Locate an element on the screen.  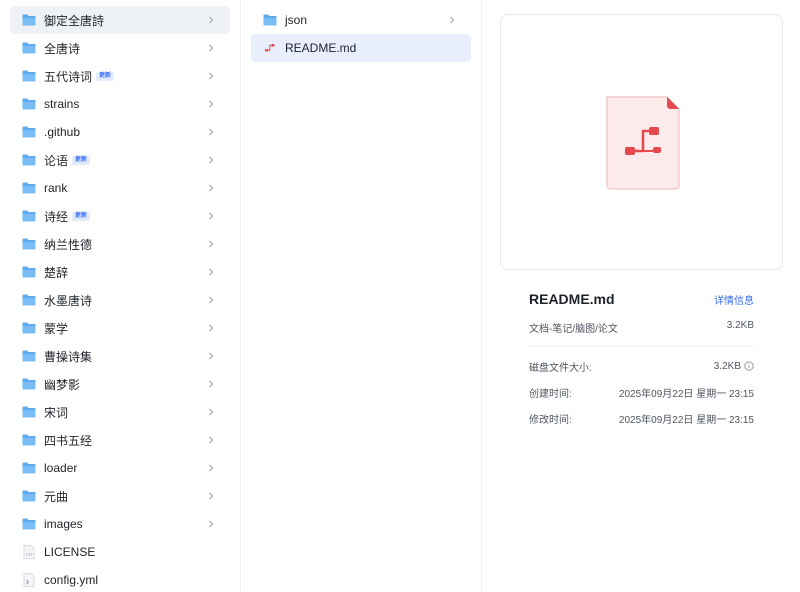
folder-row: strains is located at coordinates (120, 104).